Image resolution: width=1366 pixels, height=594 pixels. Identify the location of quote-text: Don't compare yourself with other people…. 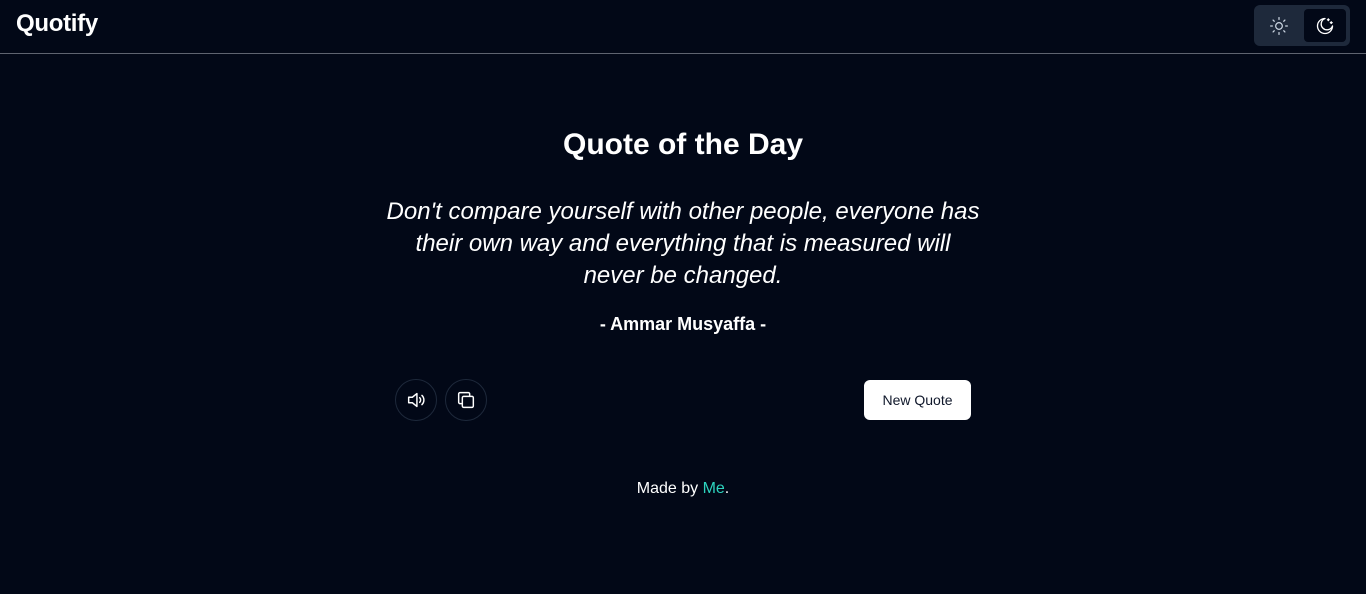
(683, 243).